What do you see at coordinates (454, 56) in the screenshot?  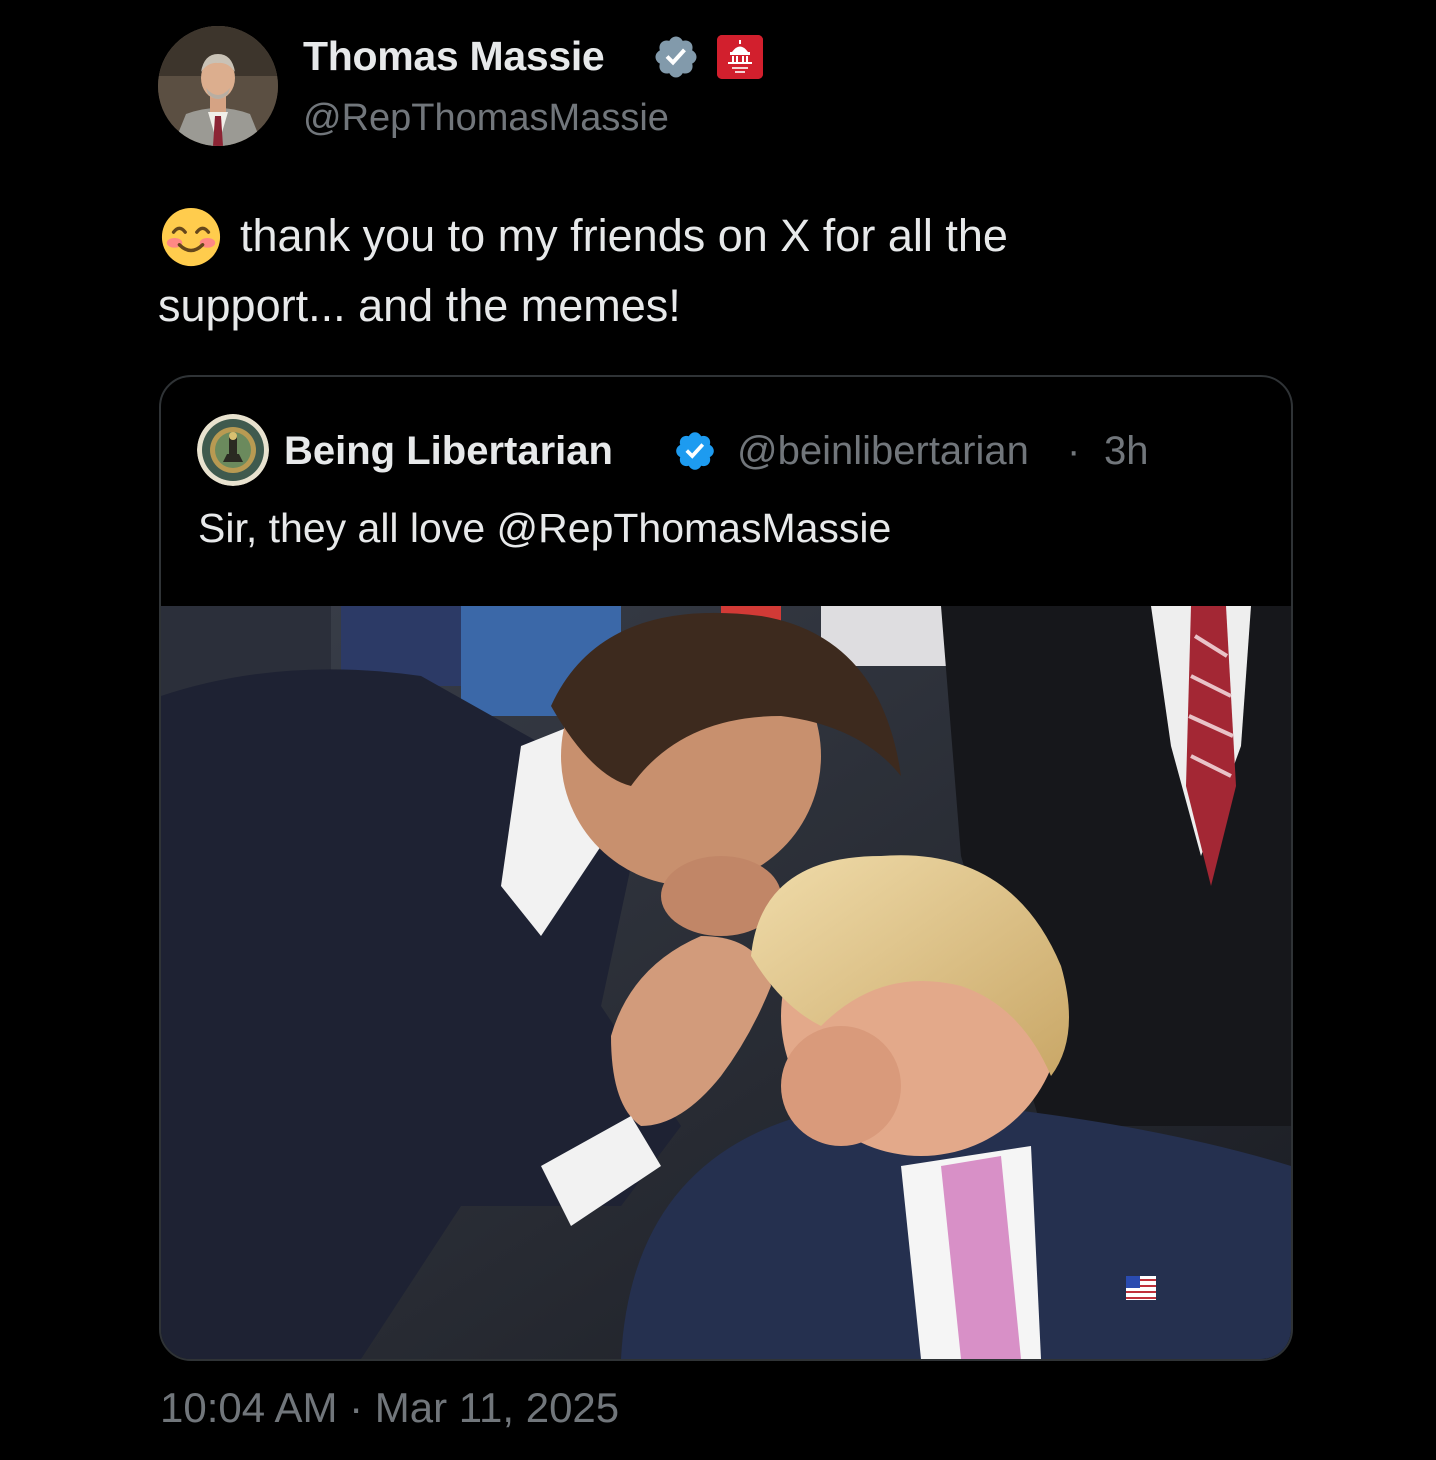 I see `author-display-name: Thomas Massie` at bounding box center [454, 56].